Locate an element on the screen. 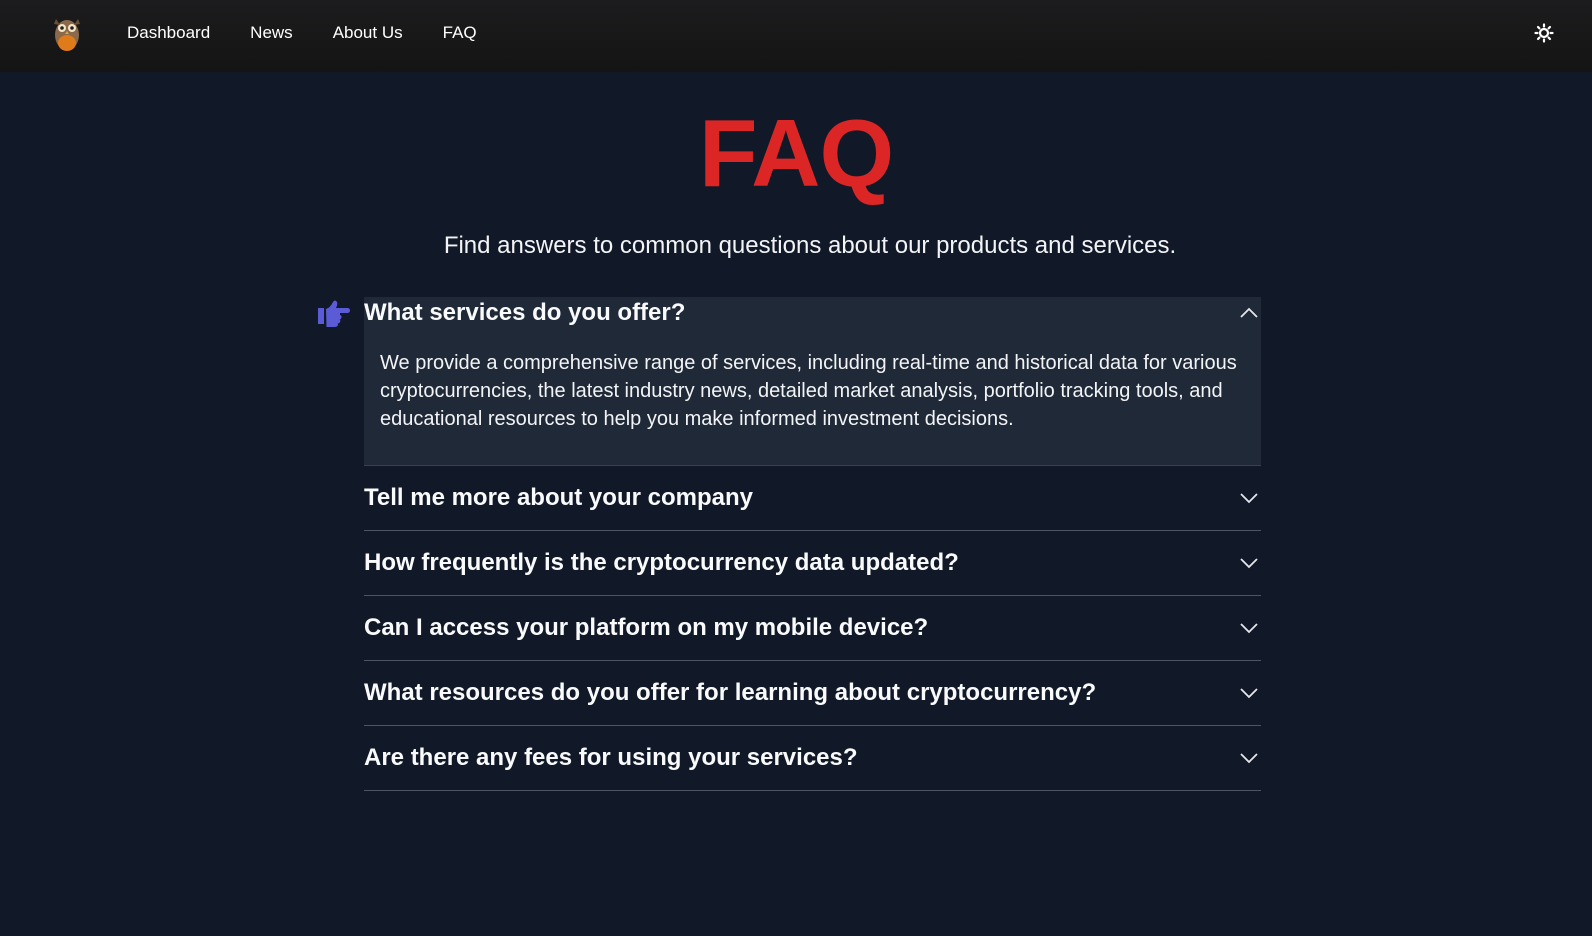  owl-logo-icon is located at coordinates (67, 33).